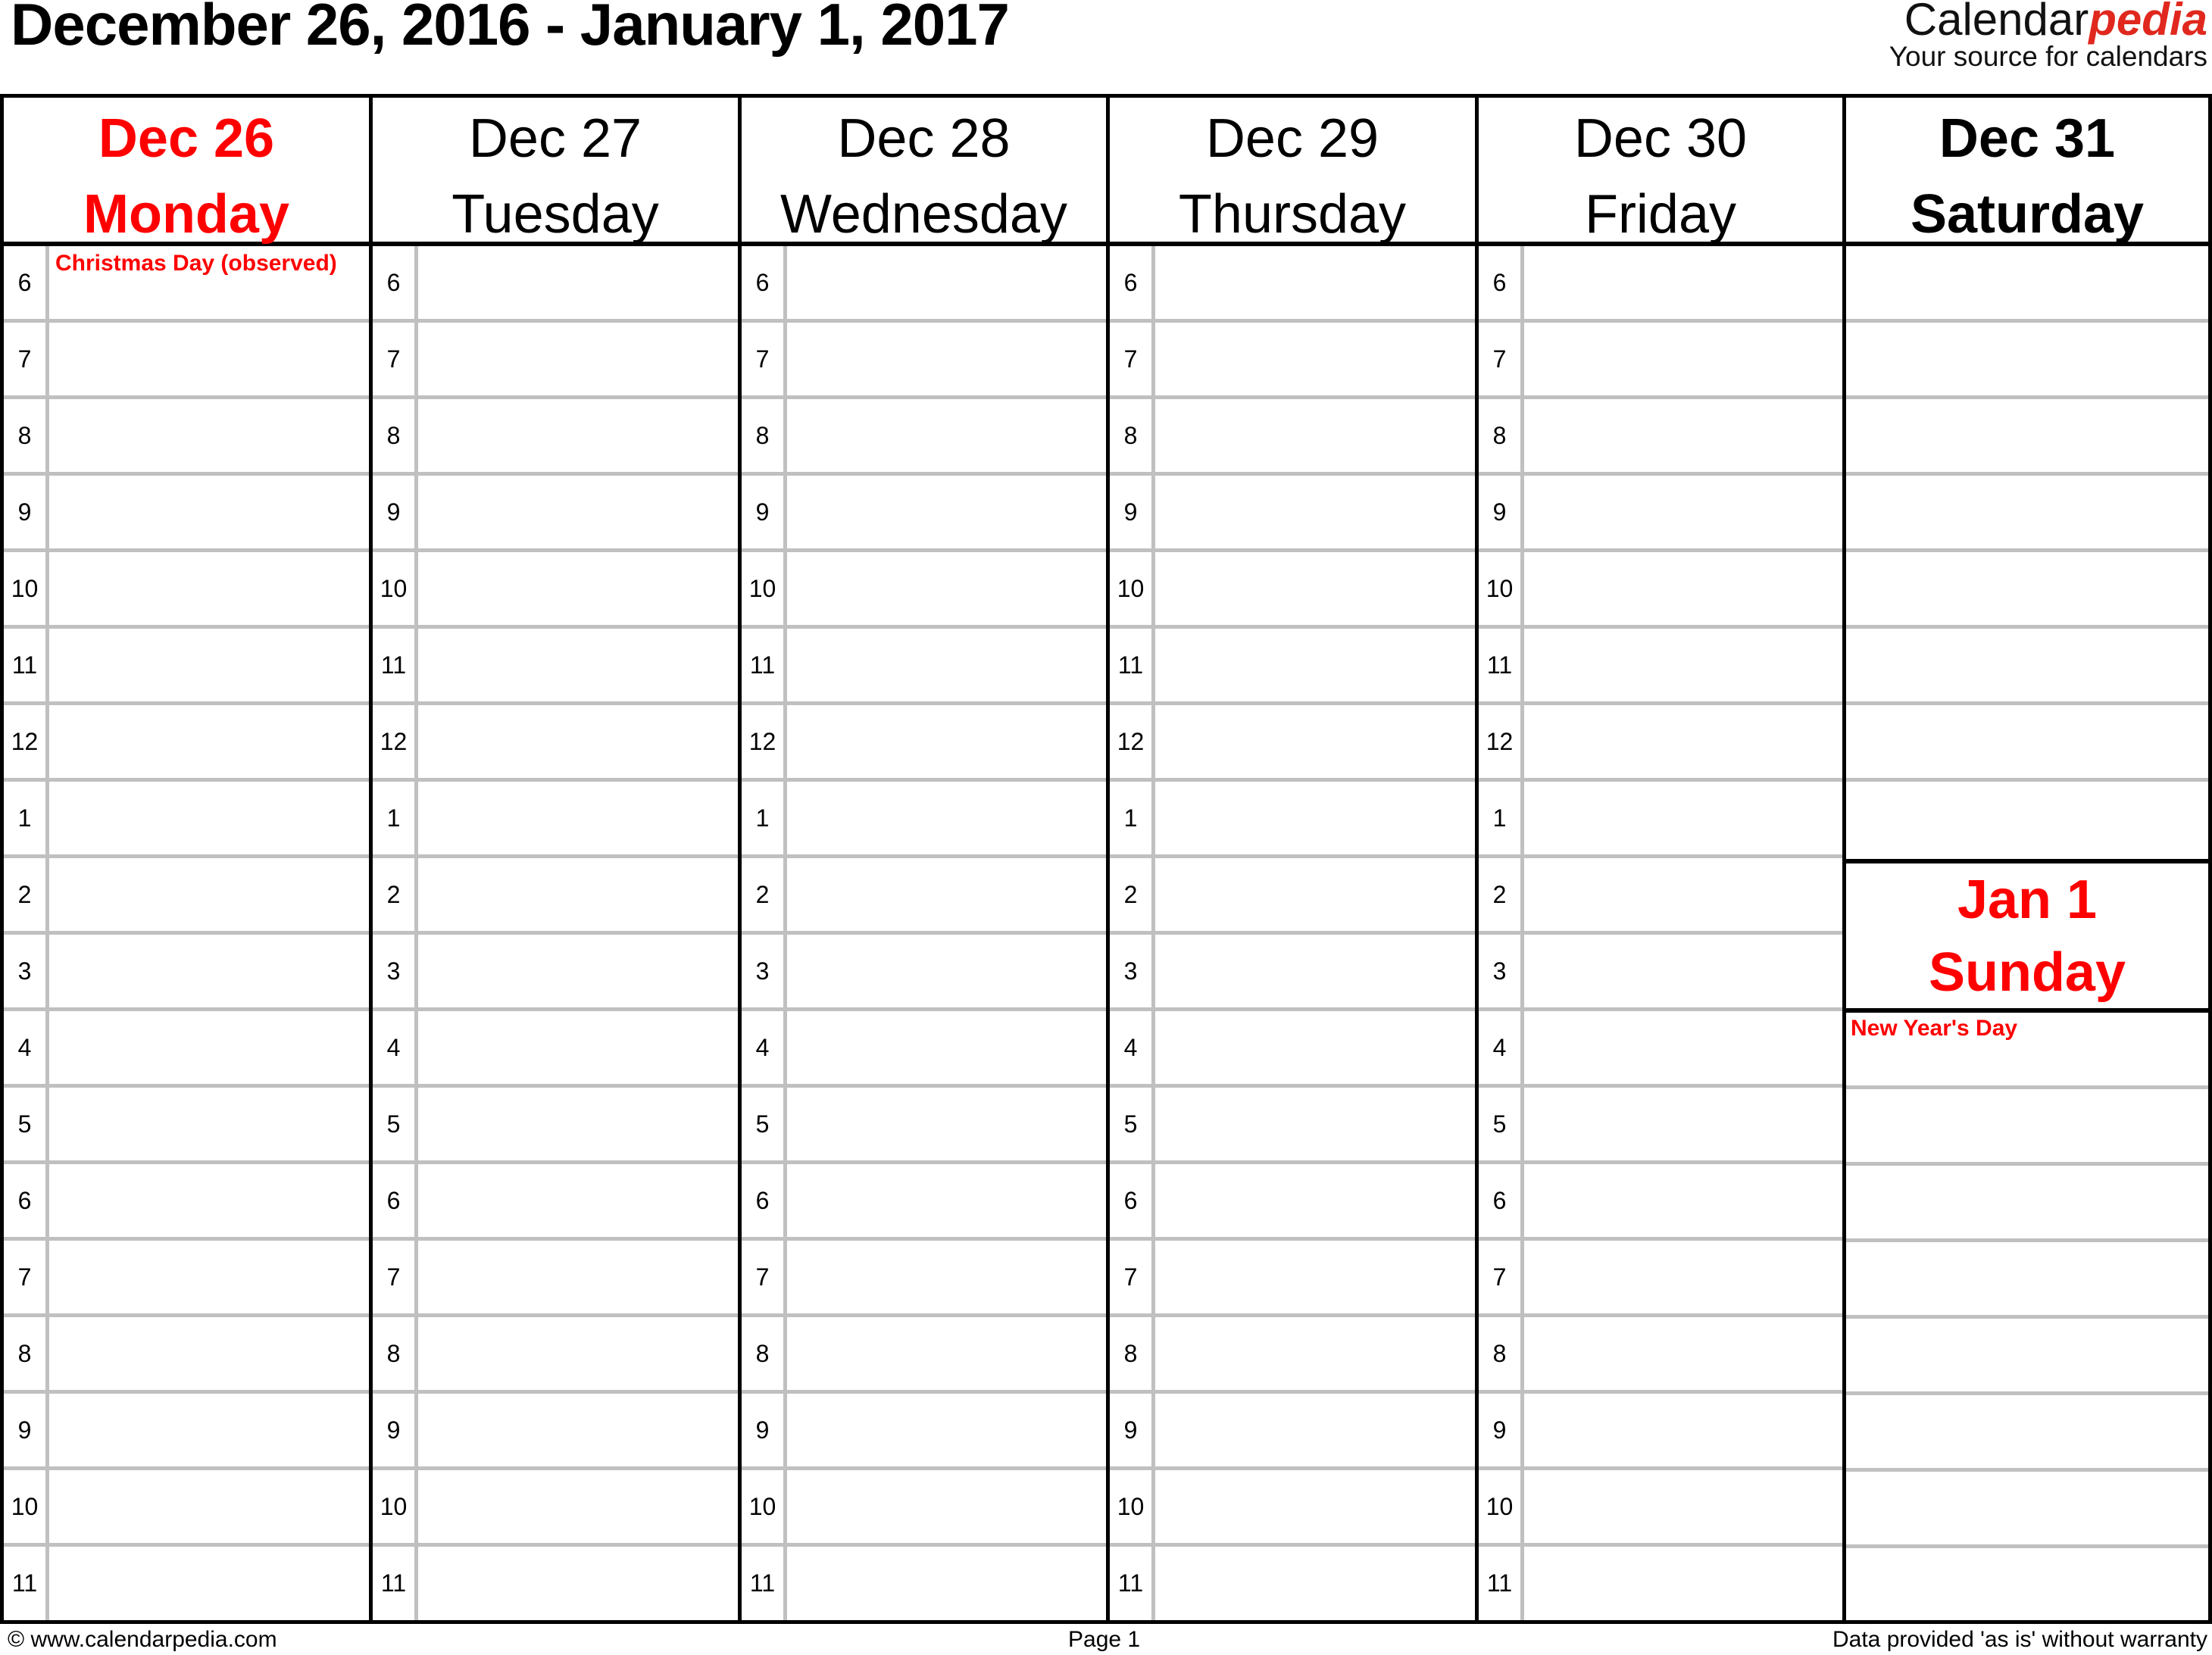 The width and height of the screenshot is (2212, 1655). What do you see at coordinates (186, 284) in the screenshot?
I see `time-slot: 6 Christmas Day (observed)` at bounding box center [186, 284].